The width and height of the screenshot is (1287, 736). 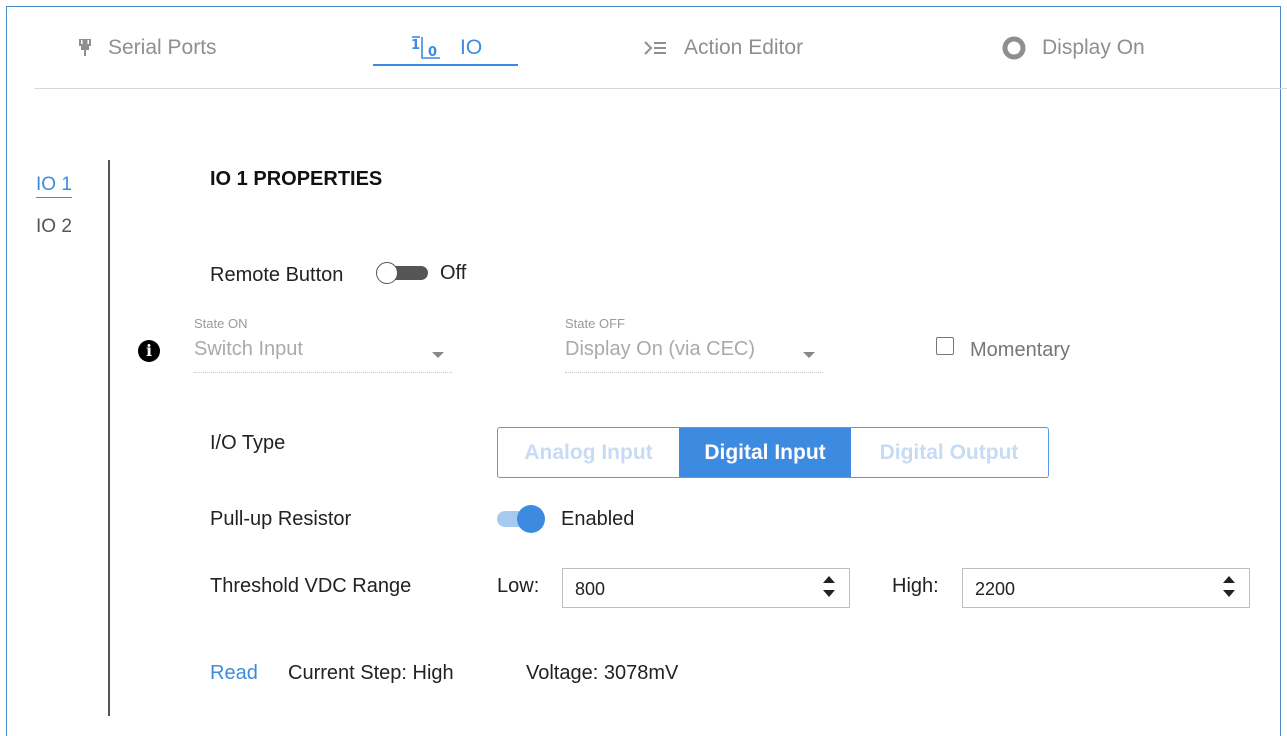 What do you see at coordinates (588, 452) in the screenshot?
I see `io-type-analog-input: Analog Input` at bounding box center [588, 452].